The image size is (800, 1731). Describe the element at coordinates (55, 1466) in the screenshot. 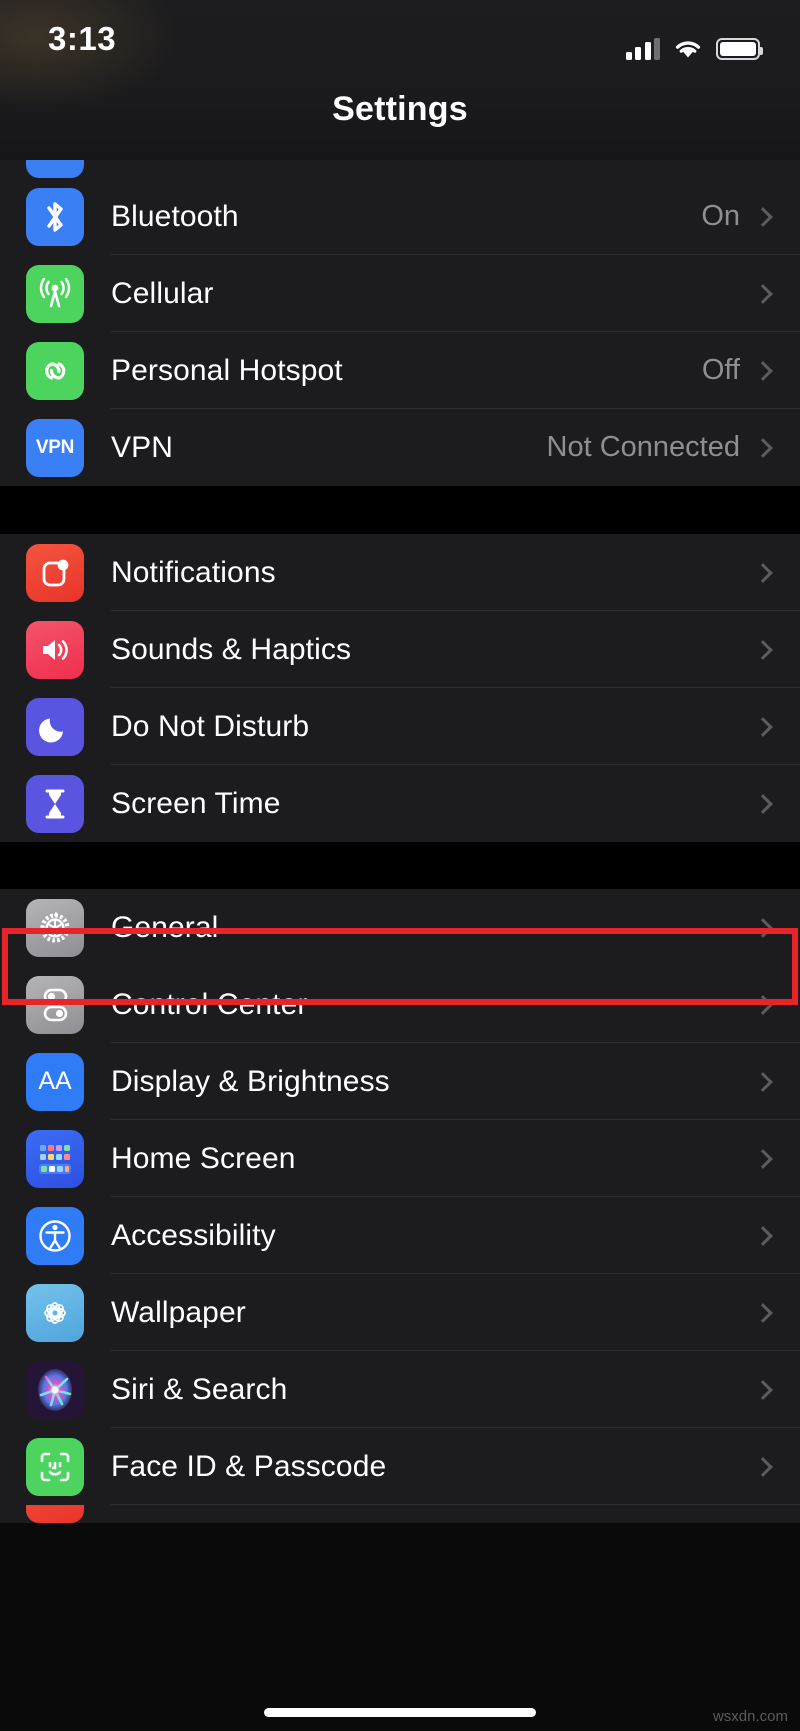

I see `face-id-icon` at that location.